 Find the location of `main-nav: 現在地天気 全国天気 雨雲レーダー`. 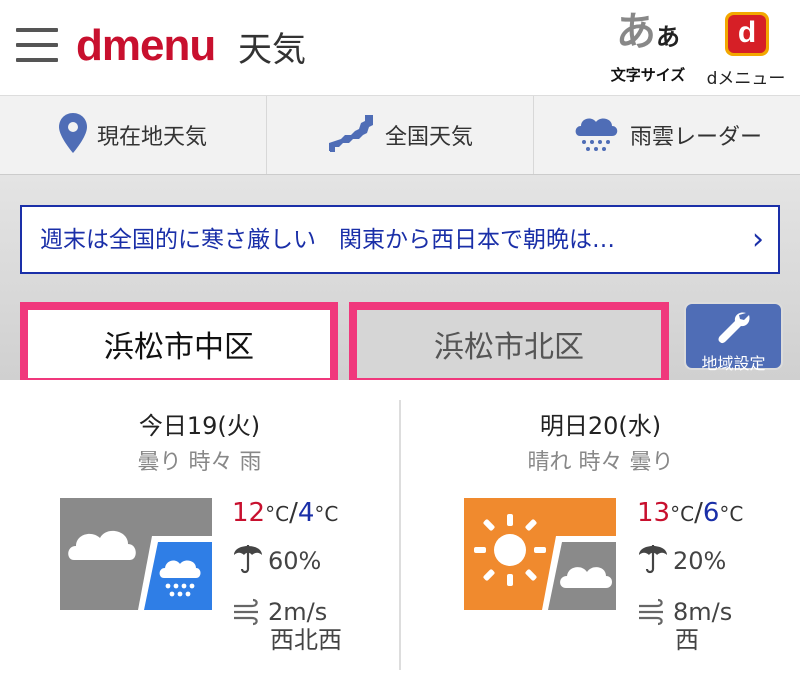

main-nav: 現在地天気 全国天気 雨雲レーダー is located at coordinates (400, 135).